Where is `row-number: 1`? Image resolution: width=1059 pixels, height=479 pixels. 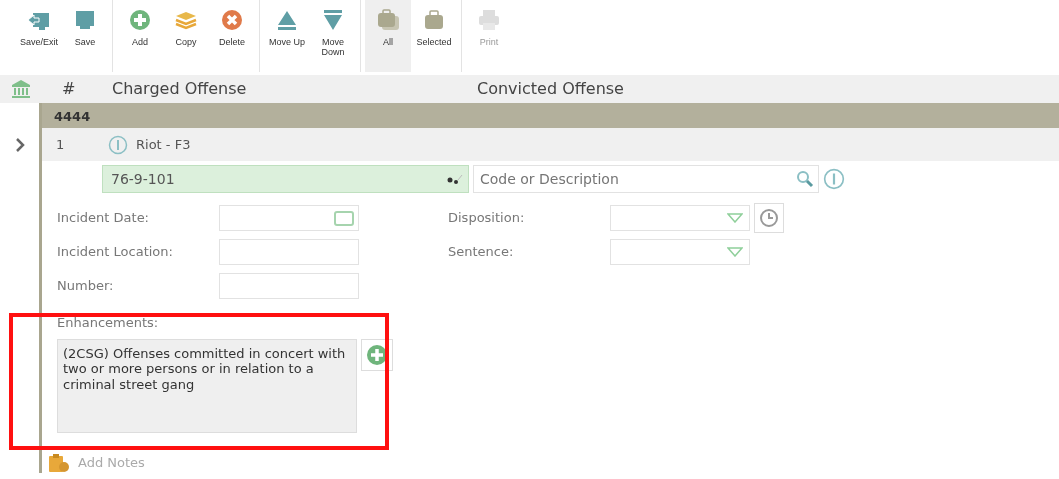 row-number: 1 is located at coordinates (61, 144).